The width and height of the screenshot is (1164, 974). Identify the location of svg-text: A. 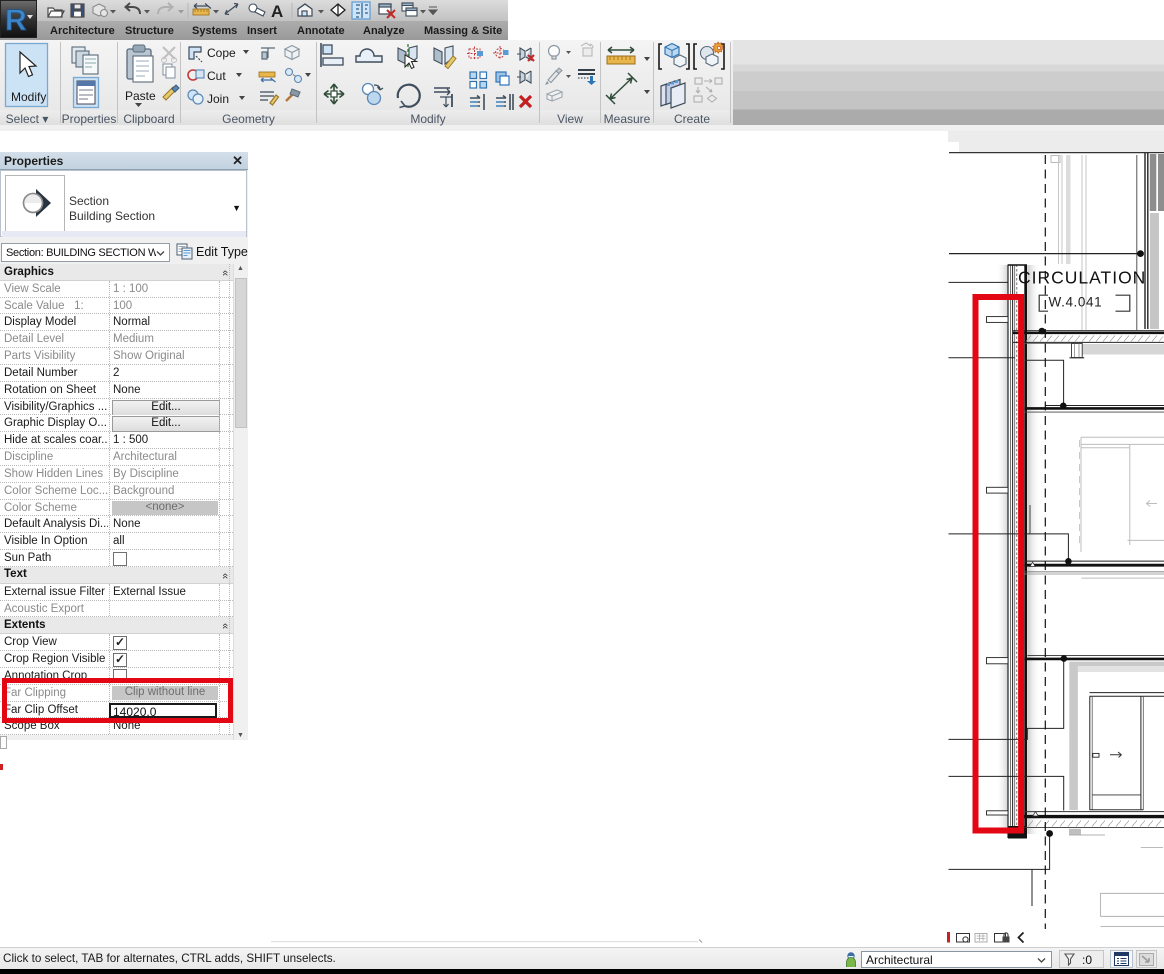
(277, 11).